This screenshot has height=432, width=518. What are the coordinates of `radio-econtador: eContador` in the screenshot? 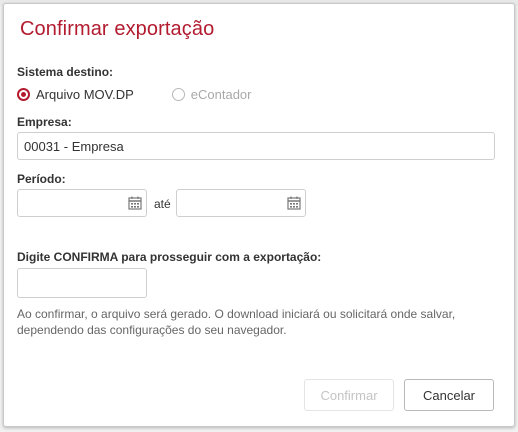 It's located at (211, 94).